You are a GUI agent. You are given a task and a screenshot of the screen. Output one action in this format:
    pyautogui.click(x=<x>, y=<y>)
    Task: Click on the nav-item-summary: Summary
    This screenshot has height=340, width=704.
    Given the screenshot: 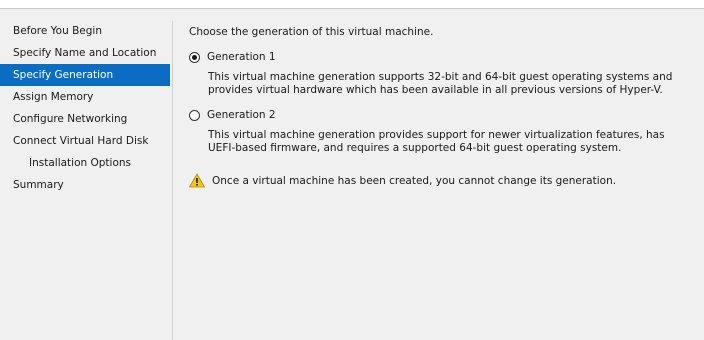 What is the action you would take?
    pyautogui.click(x=85, y=185)
    